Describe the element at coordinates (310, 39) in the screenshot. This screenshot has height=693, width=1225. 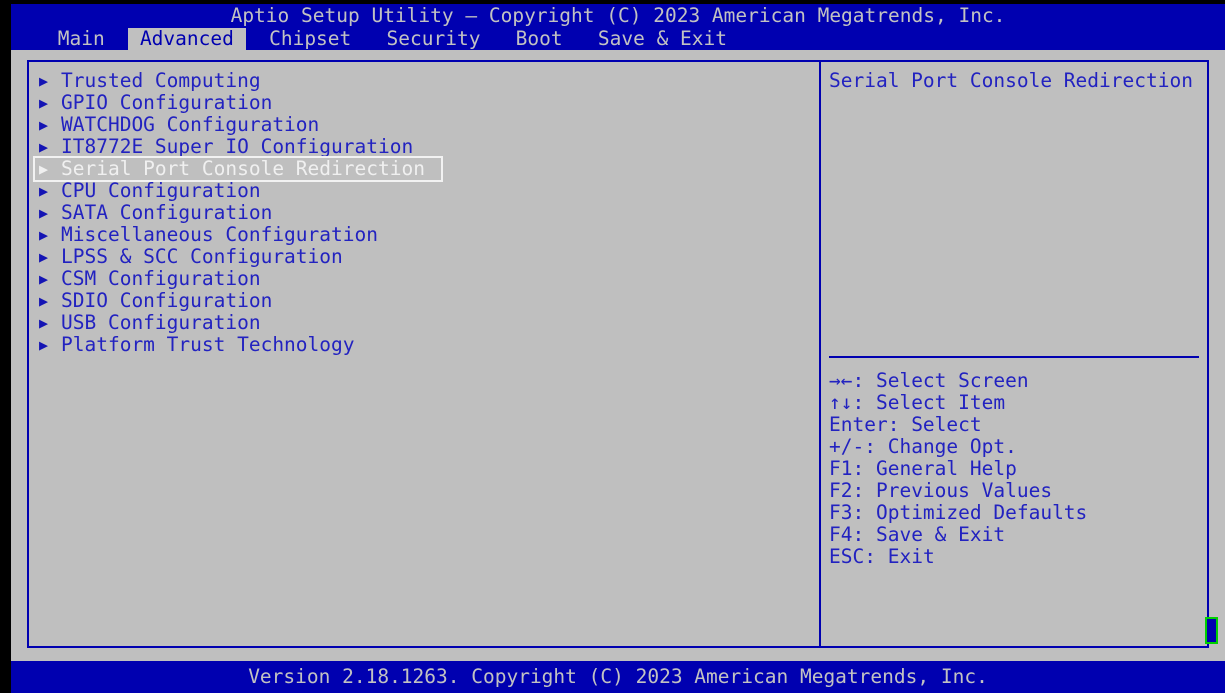
I see `tab-chipset: Chipset` at that location.